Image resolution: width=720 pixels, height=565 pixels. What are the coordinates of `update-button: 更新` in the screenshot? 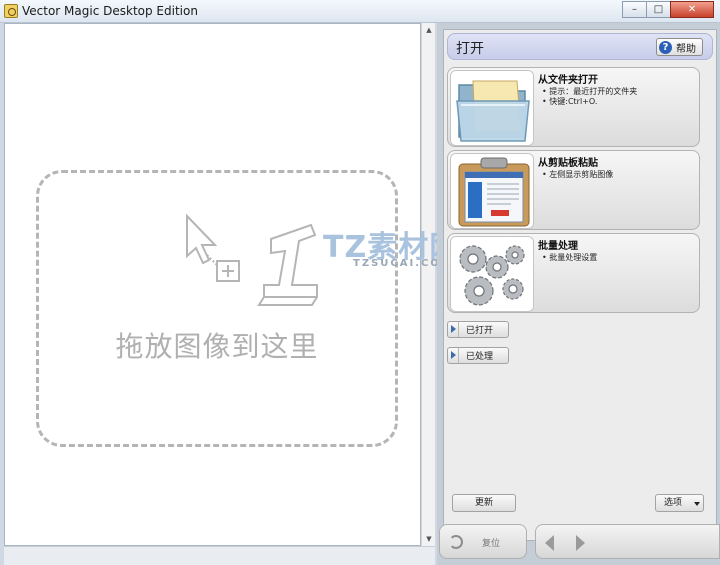 It's located at (484, 503).